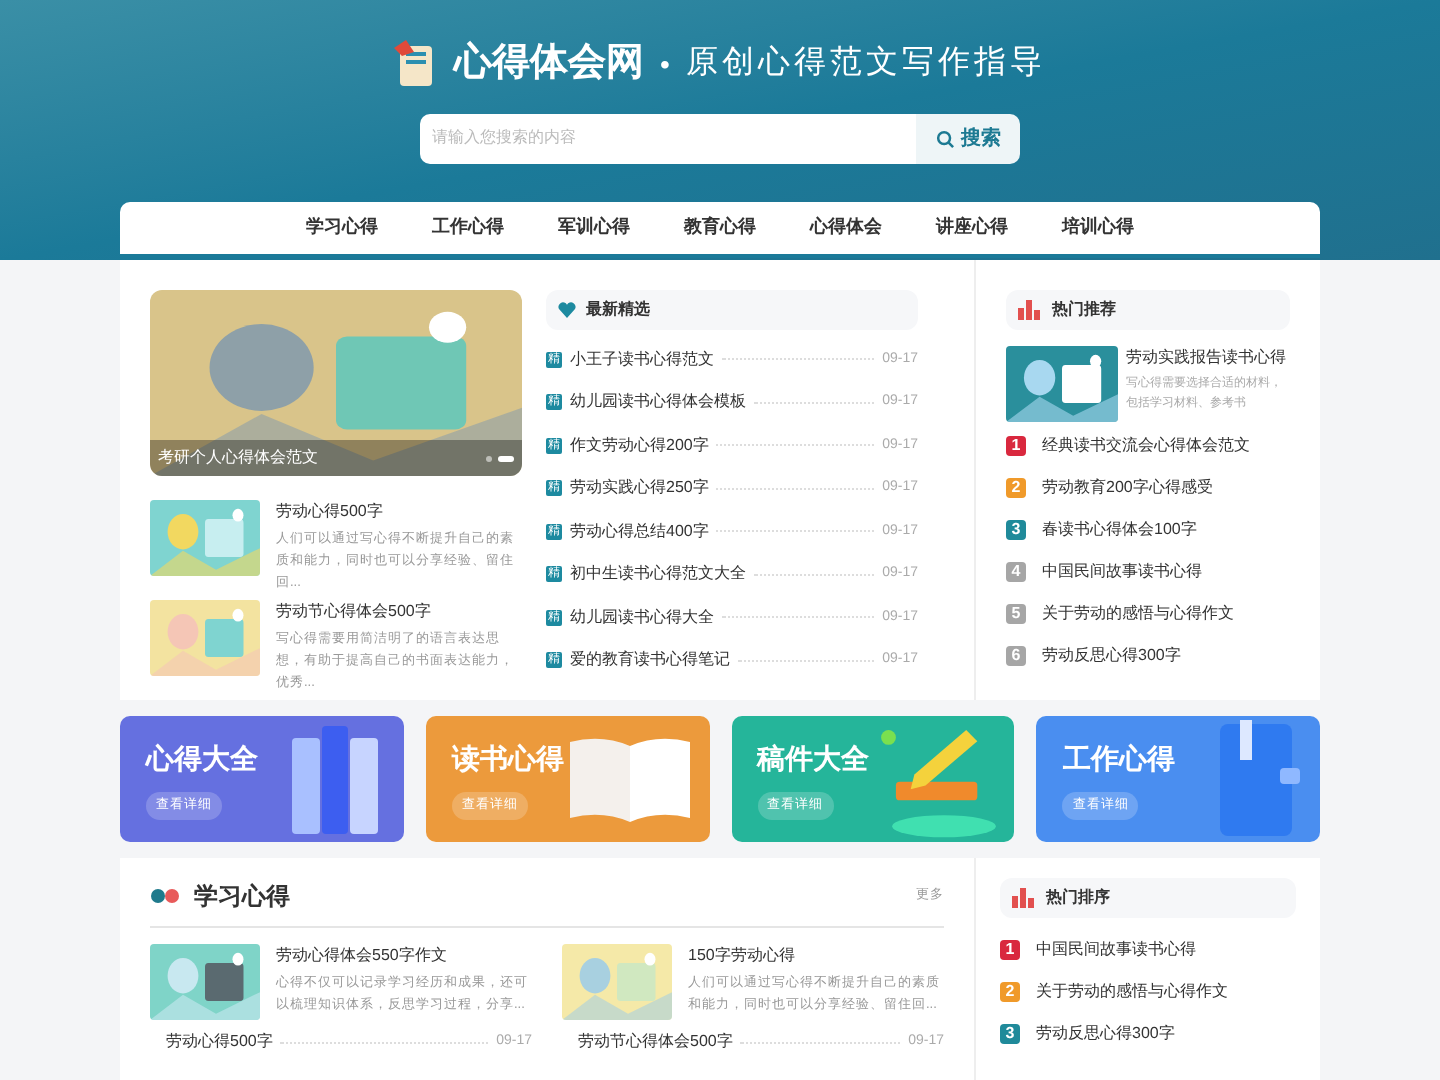 This screenshot has height=1080, width=1440. I want to click on latest-article-link: 爱的教育读书心得笔记, so click(650, 660).